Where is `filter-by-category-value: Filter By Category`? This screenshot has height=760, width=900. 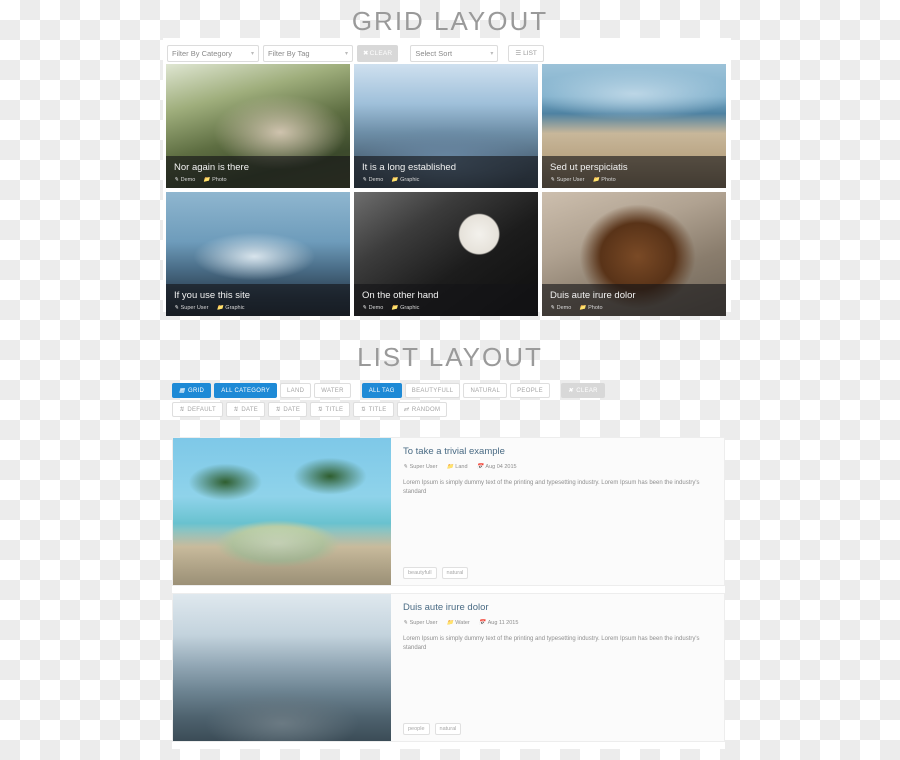 filter-by-category-value: Filter By Category is located at coordinates (202, 53).